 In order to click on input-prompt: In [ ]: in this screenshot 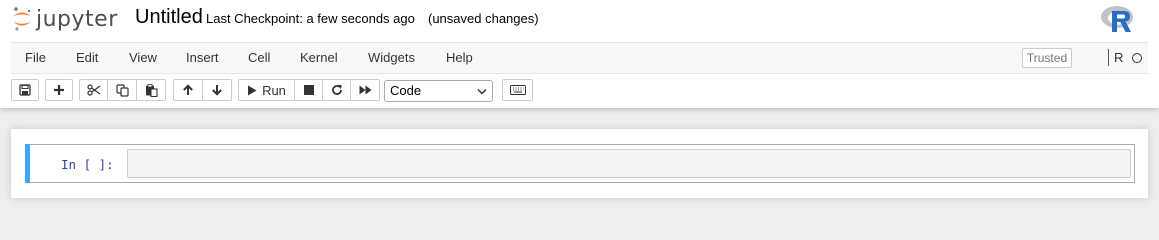, I will do `click(87, 164)`.